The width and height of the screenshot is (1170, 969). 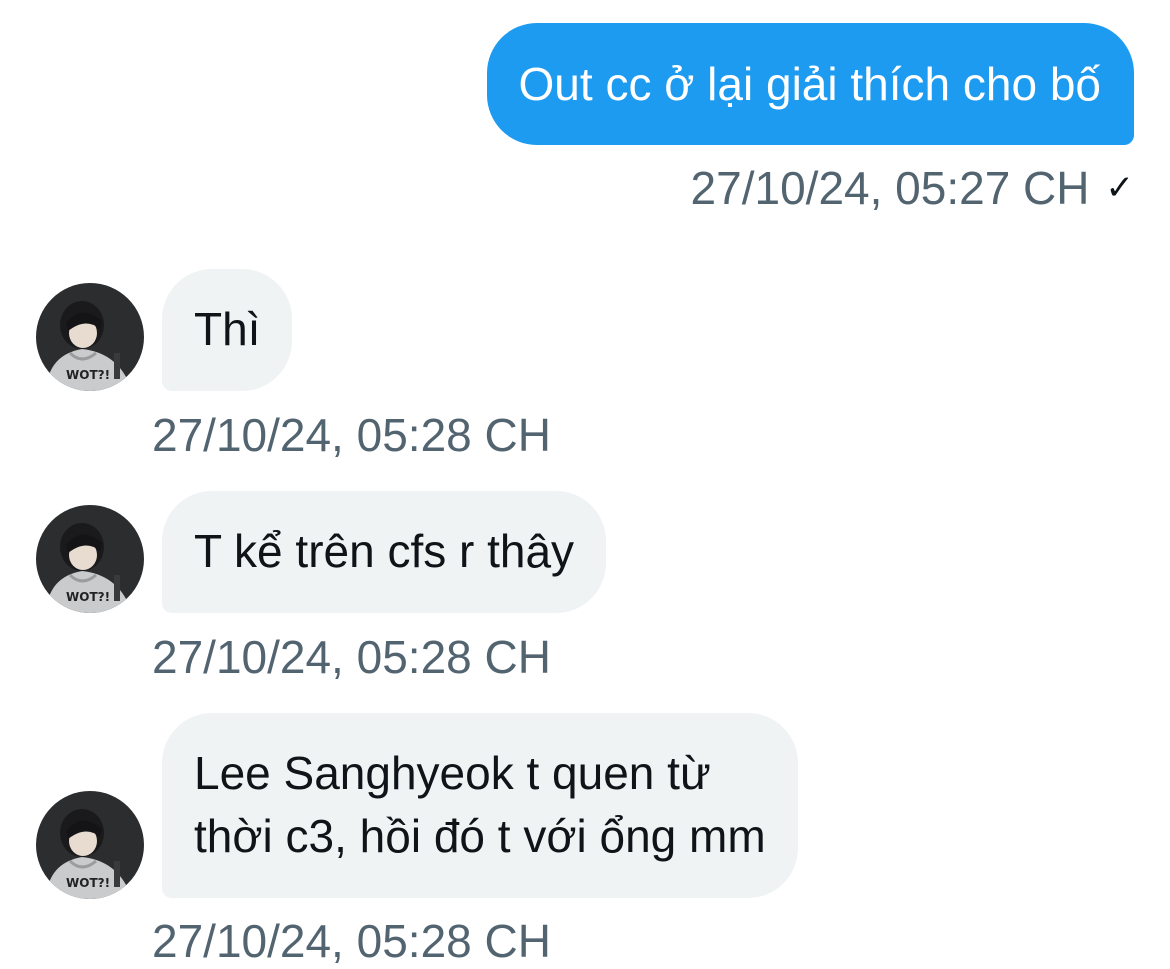 I want to click on incoming-message-bubble: T kể trên cfs r thây, so click(x=384, y=552).